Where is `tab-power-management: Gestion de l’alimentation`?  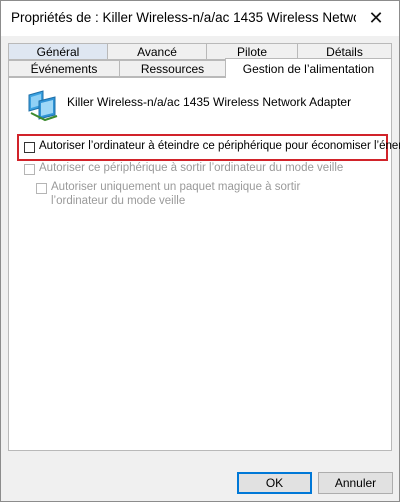
tab-power-management: Gestion de l’alimentation is located at coordinates (308, 68).